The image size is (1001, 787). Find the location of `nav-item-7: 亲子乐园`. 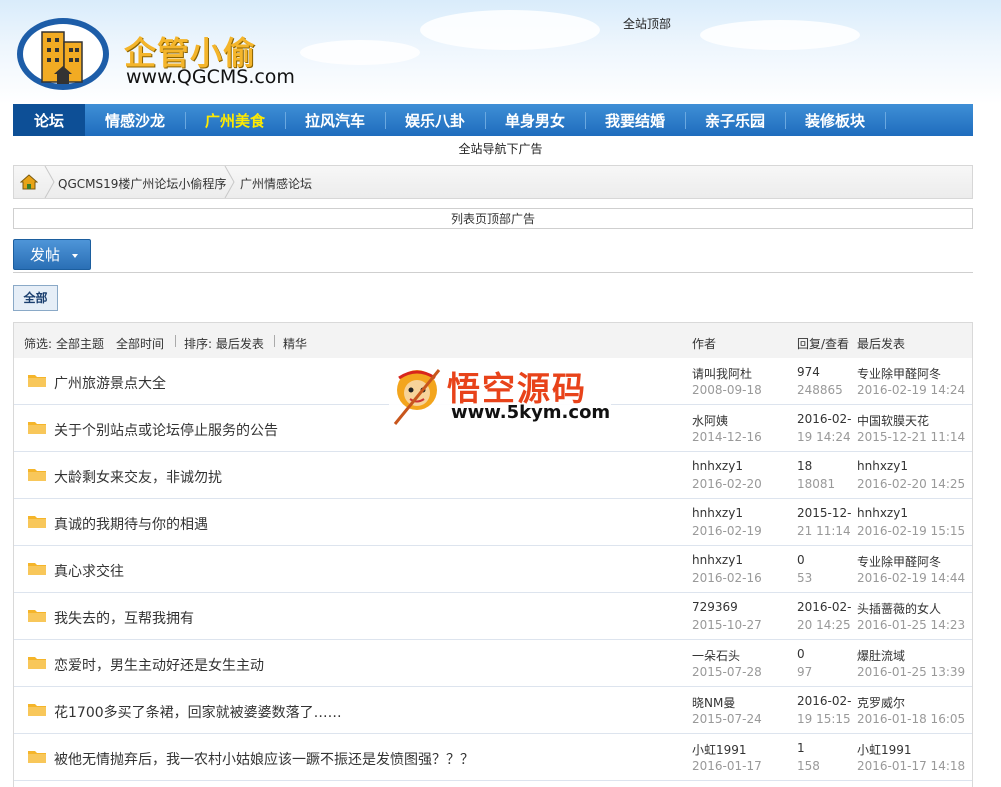

nav-item-7: 亲子乐园 is located at coordinates (735, 120).